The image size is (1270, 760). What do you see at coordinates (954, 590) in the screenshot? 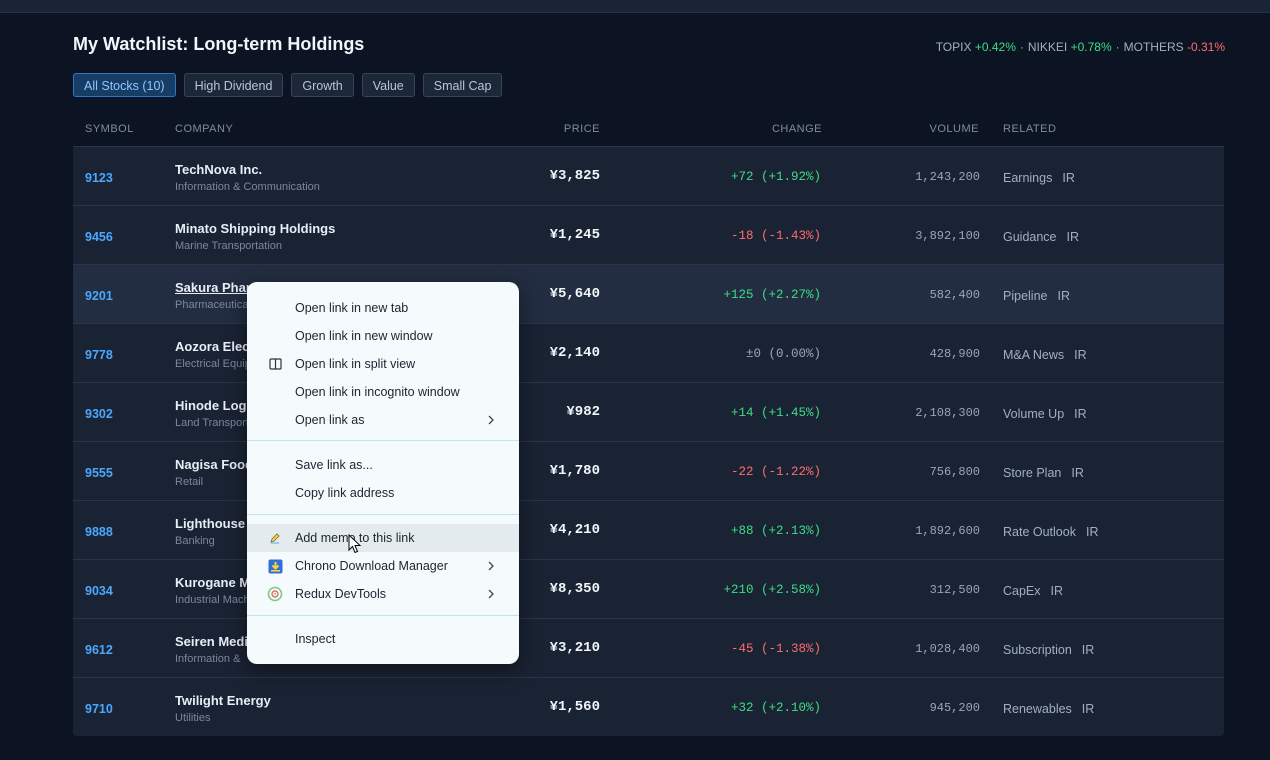
I see `trade-volume: 312,500` at bounding box center [954, 590].